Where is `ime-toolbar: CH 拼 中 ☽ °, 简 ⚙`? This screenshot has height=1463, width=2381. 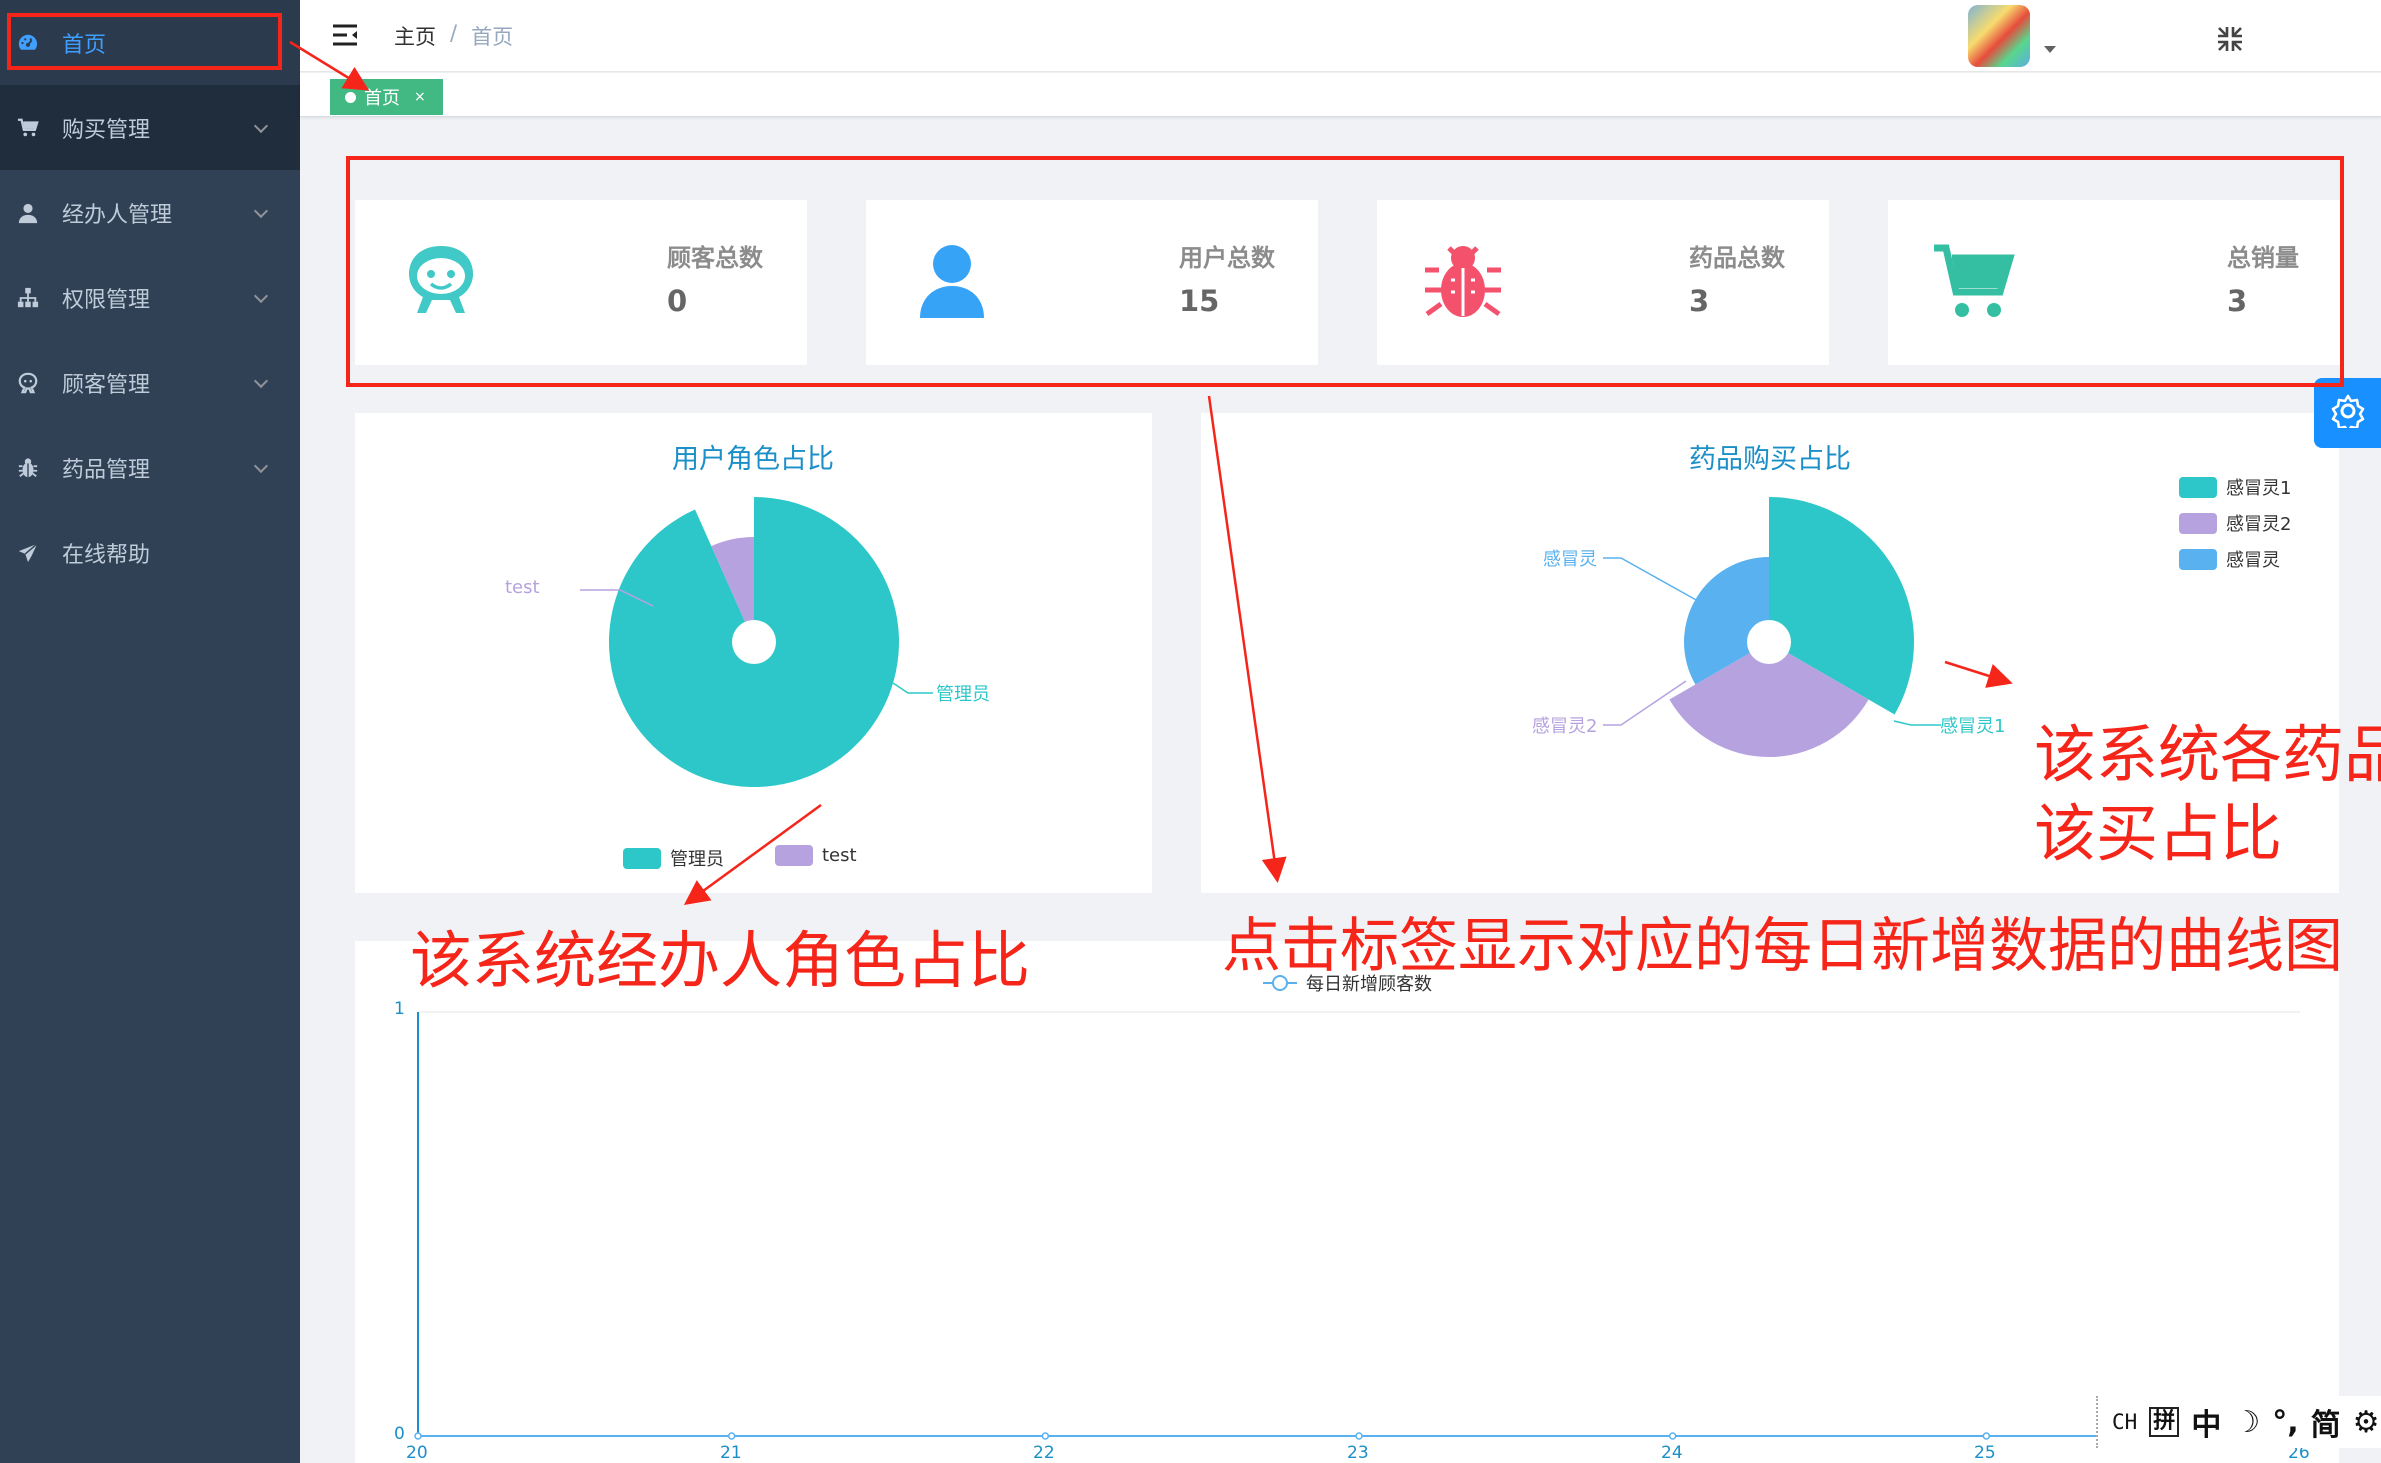 ime-toolbar: CH 拼 中 ☽ °, 简 ⚙ is located at coordinates (2238, 1422).